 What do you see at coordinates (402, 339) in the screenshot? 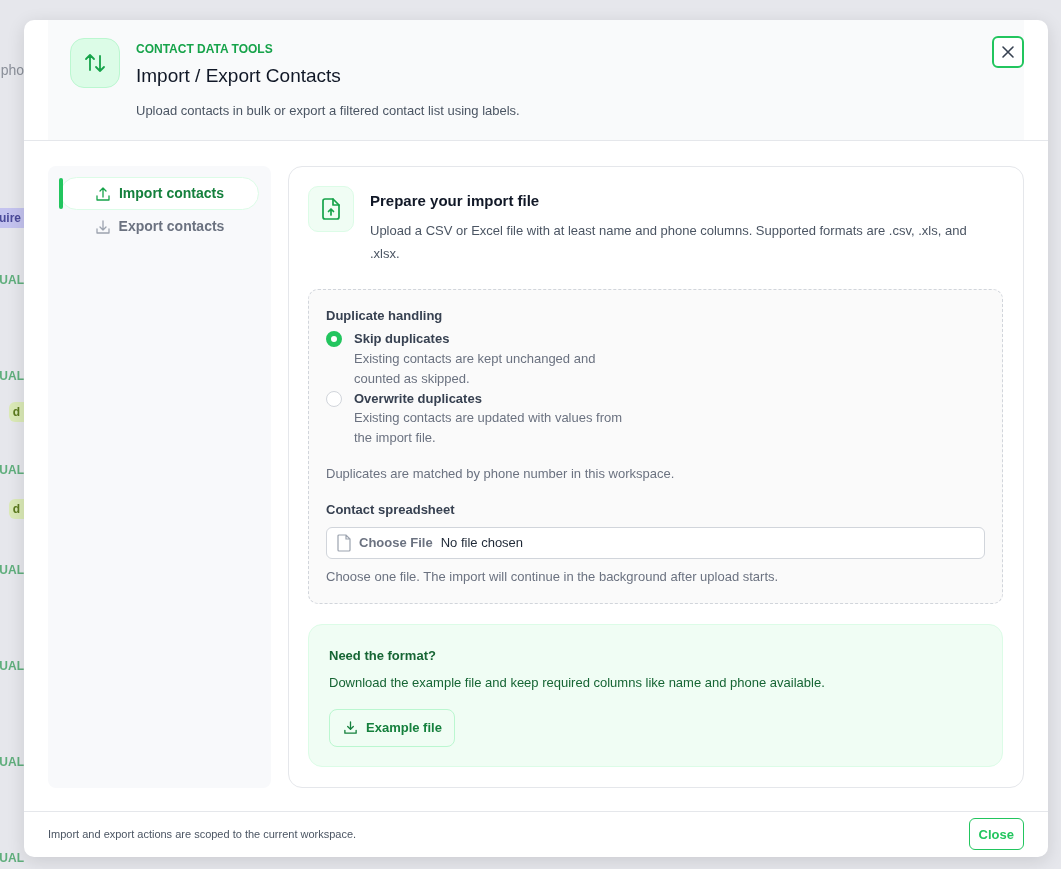
I see `option-label: Skip duplicates` at bounding box center [402, 339].